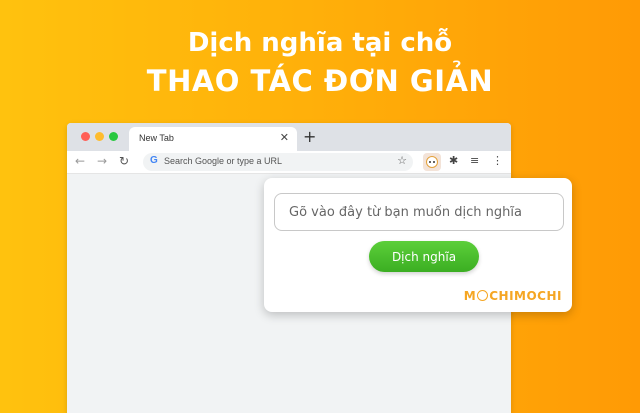 The image size is (640, 413). Describe the element at coordinates (213, 139) in the screenshot. I see `tab-new-tab: New Tab ✕` at that location.